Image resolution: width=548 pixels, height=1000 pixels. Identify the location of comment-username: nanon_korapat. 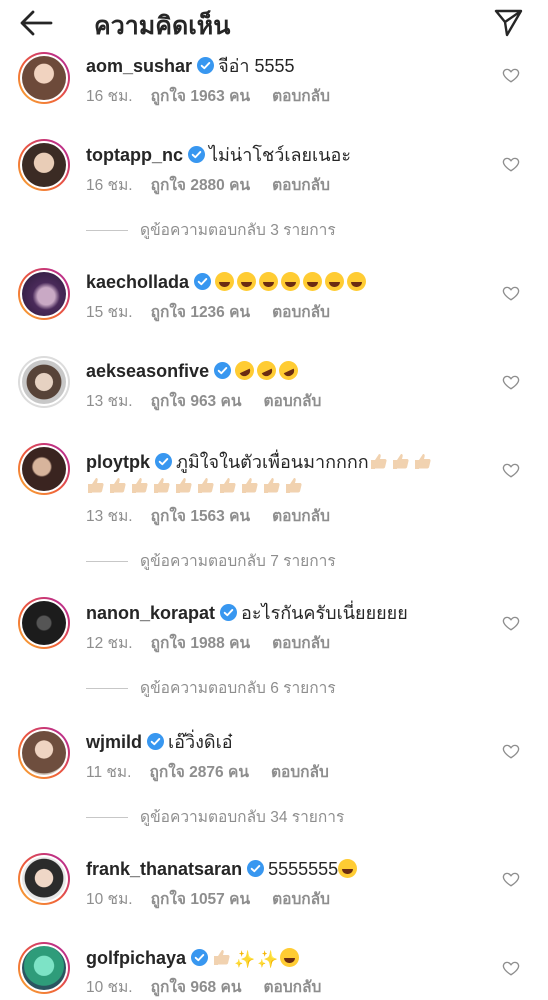
(150, 613).